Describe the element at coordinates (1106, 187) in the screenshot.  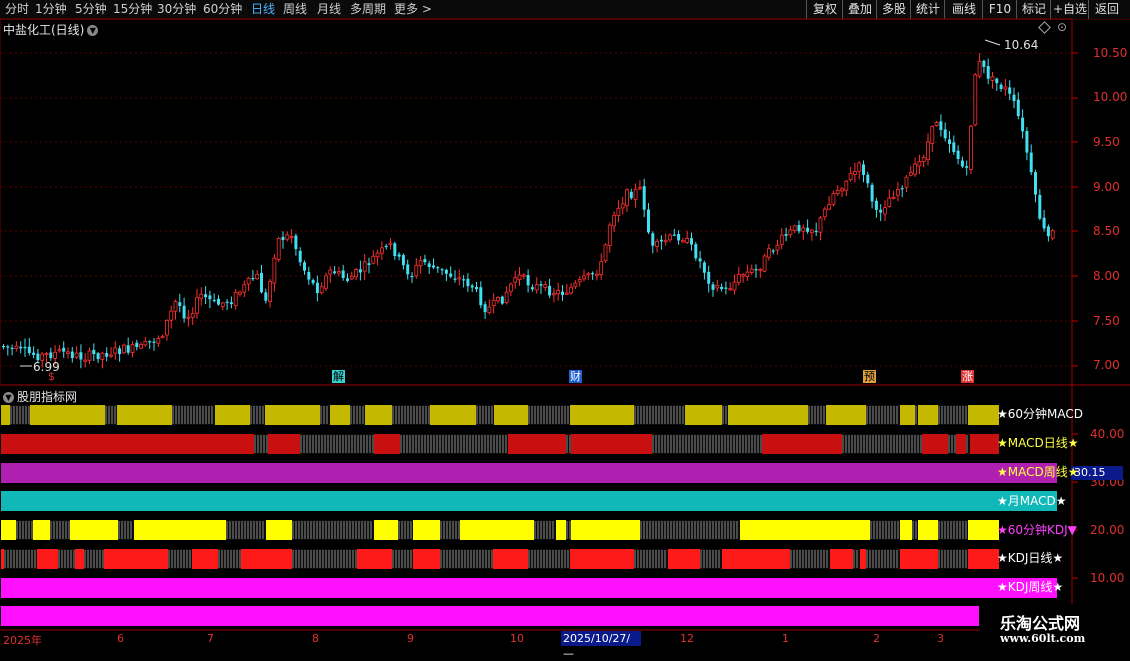
I see `y-tick-label: 9.00` at that location.